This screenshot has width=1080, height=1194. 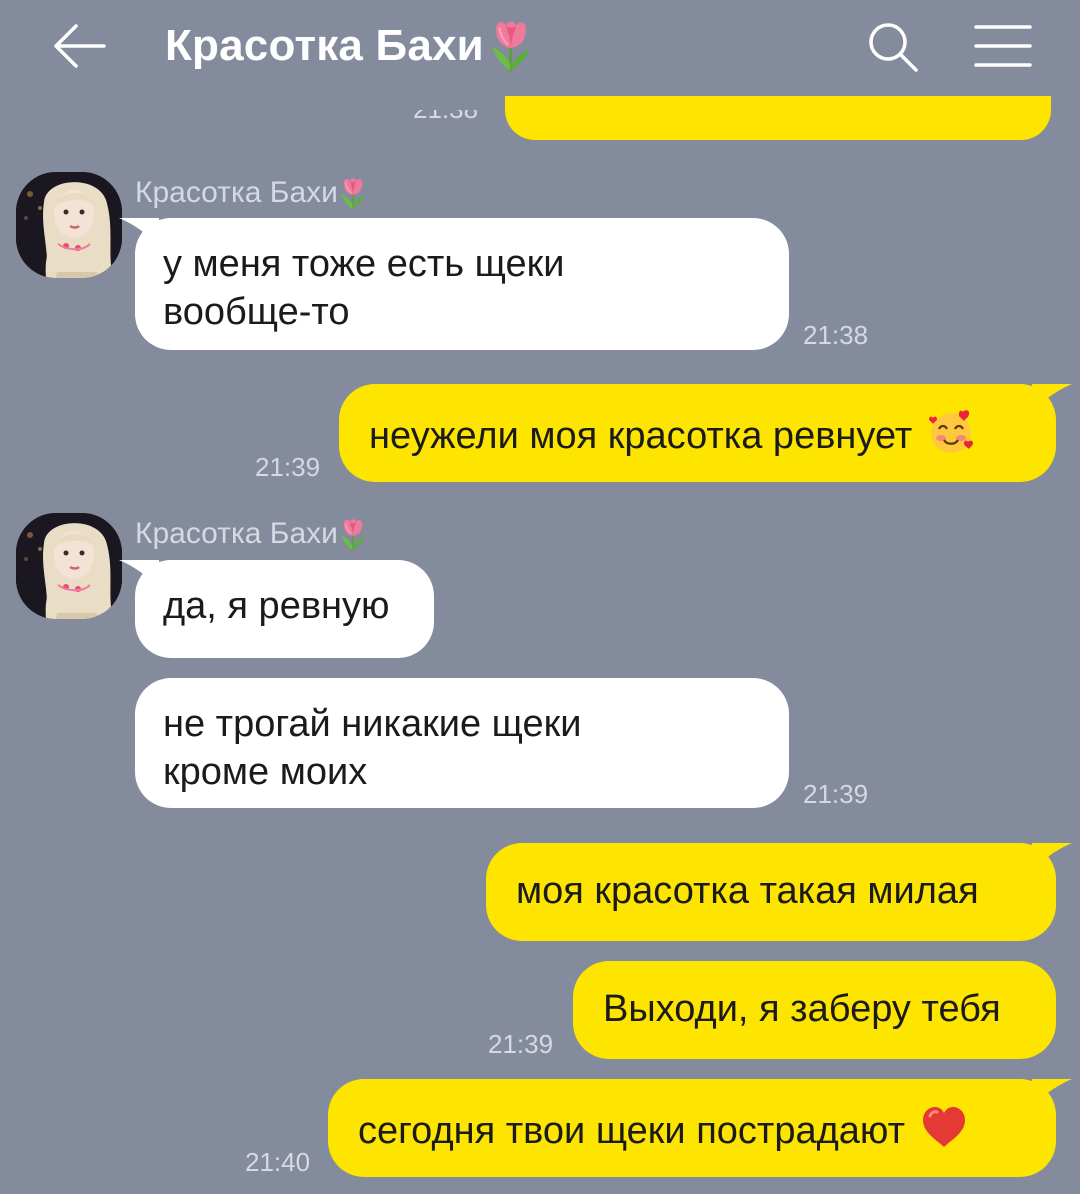 I want to click on message-bubble-outgoing: моя красотка такая милая, so click(x=779, y=892).